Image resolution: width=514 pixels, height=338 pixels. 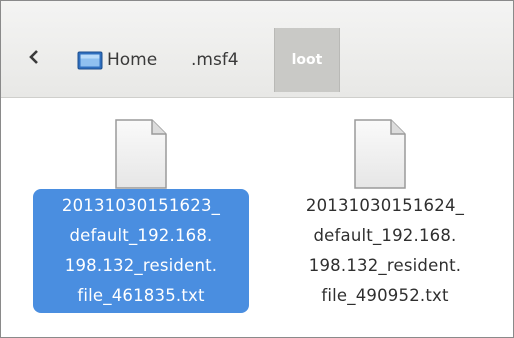 I want to click on breadcrumb-msf4-label: .msf4, so click(x=215, y=60).